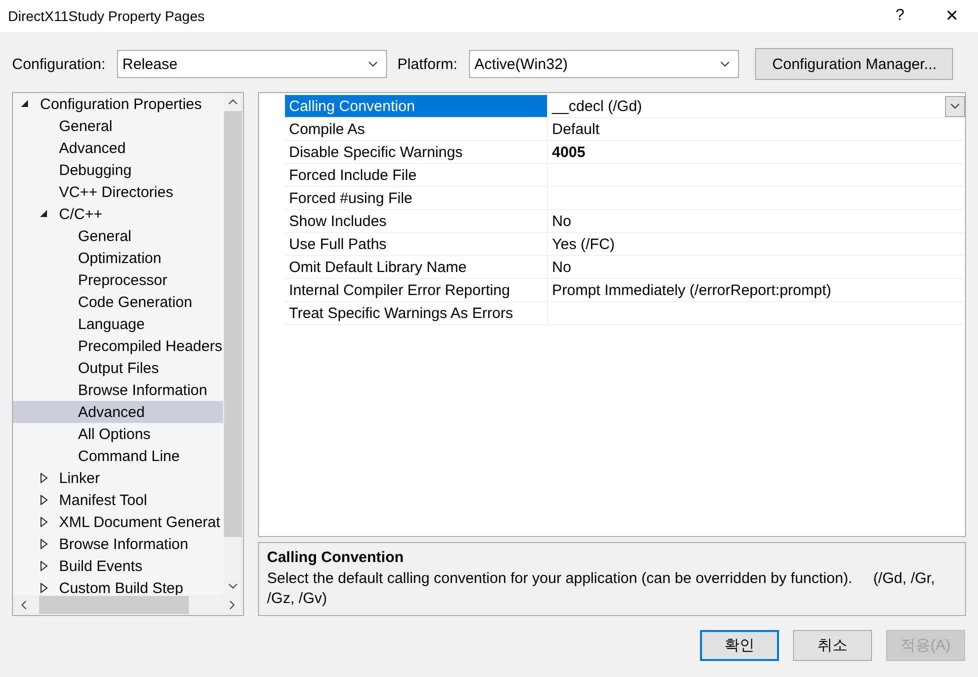  What do you see at coordinates (118, 302) in the screenshot?
I see `tree-item: Code Generation` at bounding box center [118, 302].